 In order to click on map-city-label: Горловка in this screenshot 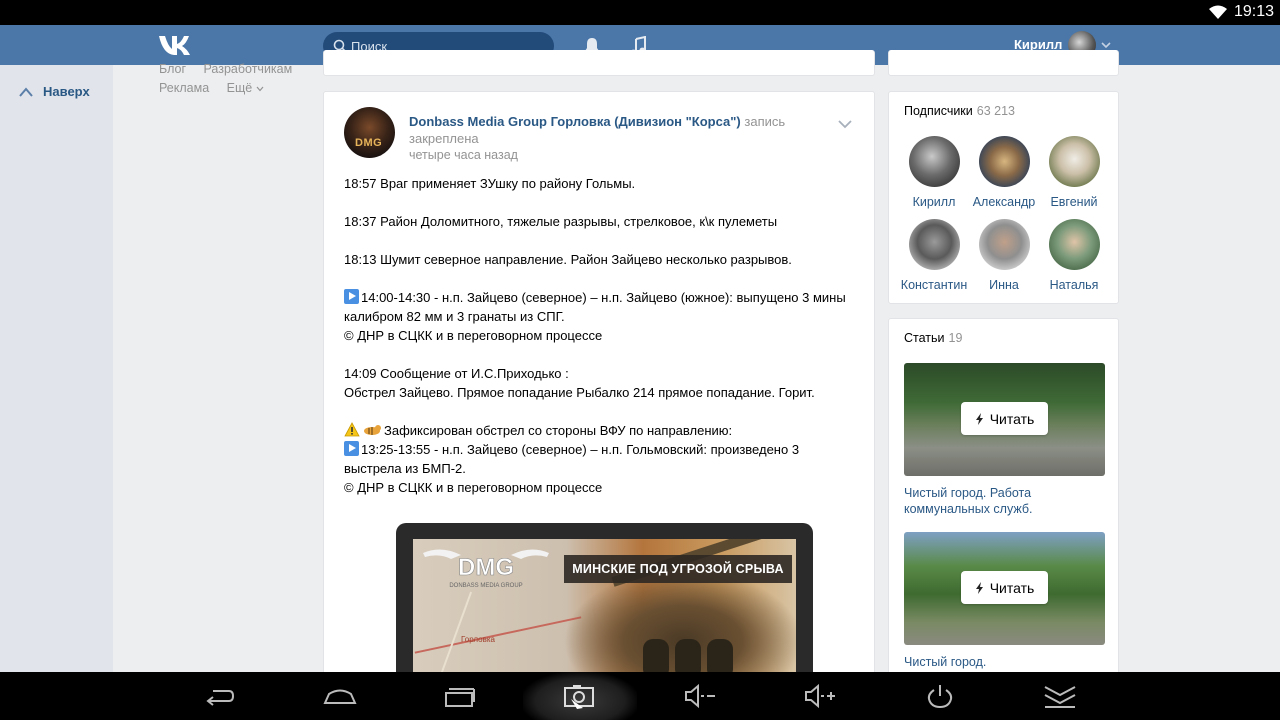, I will do `click(478, 639)`.